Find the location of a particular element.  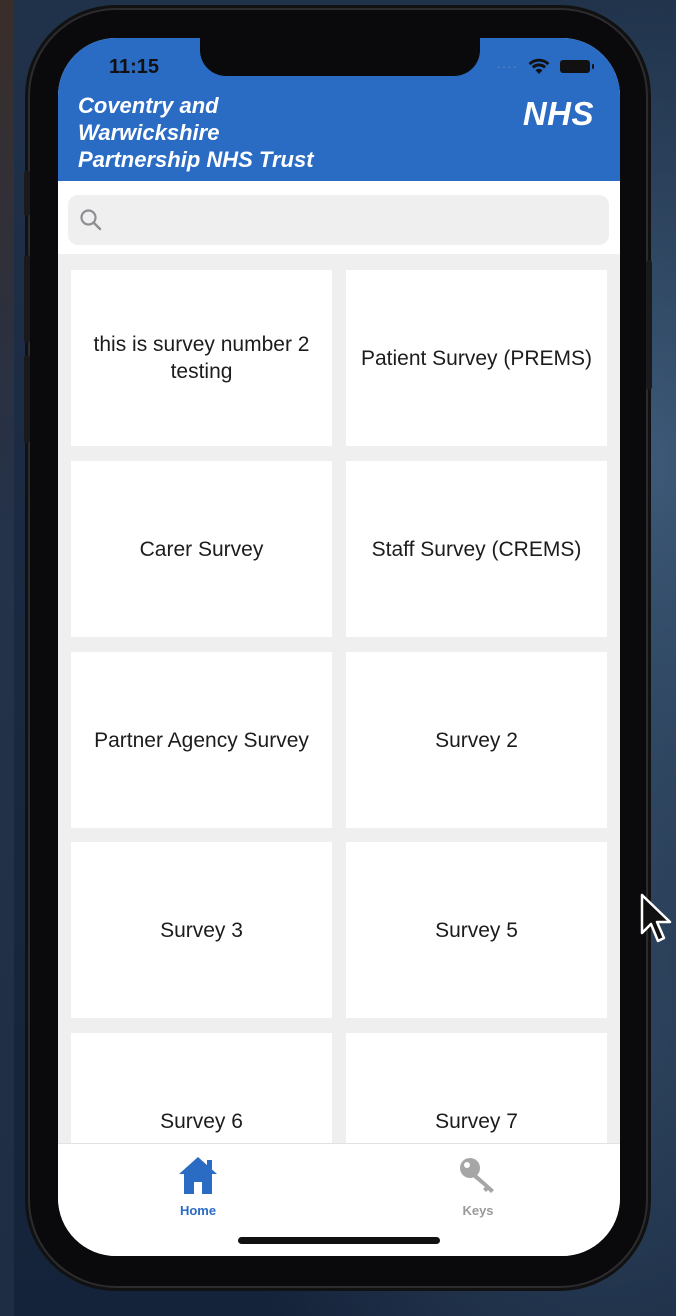

survey-tile: this is survey number 2 testing is located at coordinates (201, 358).